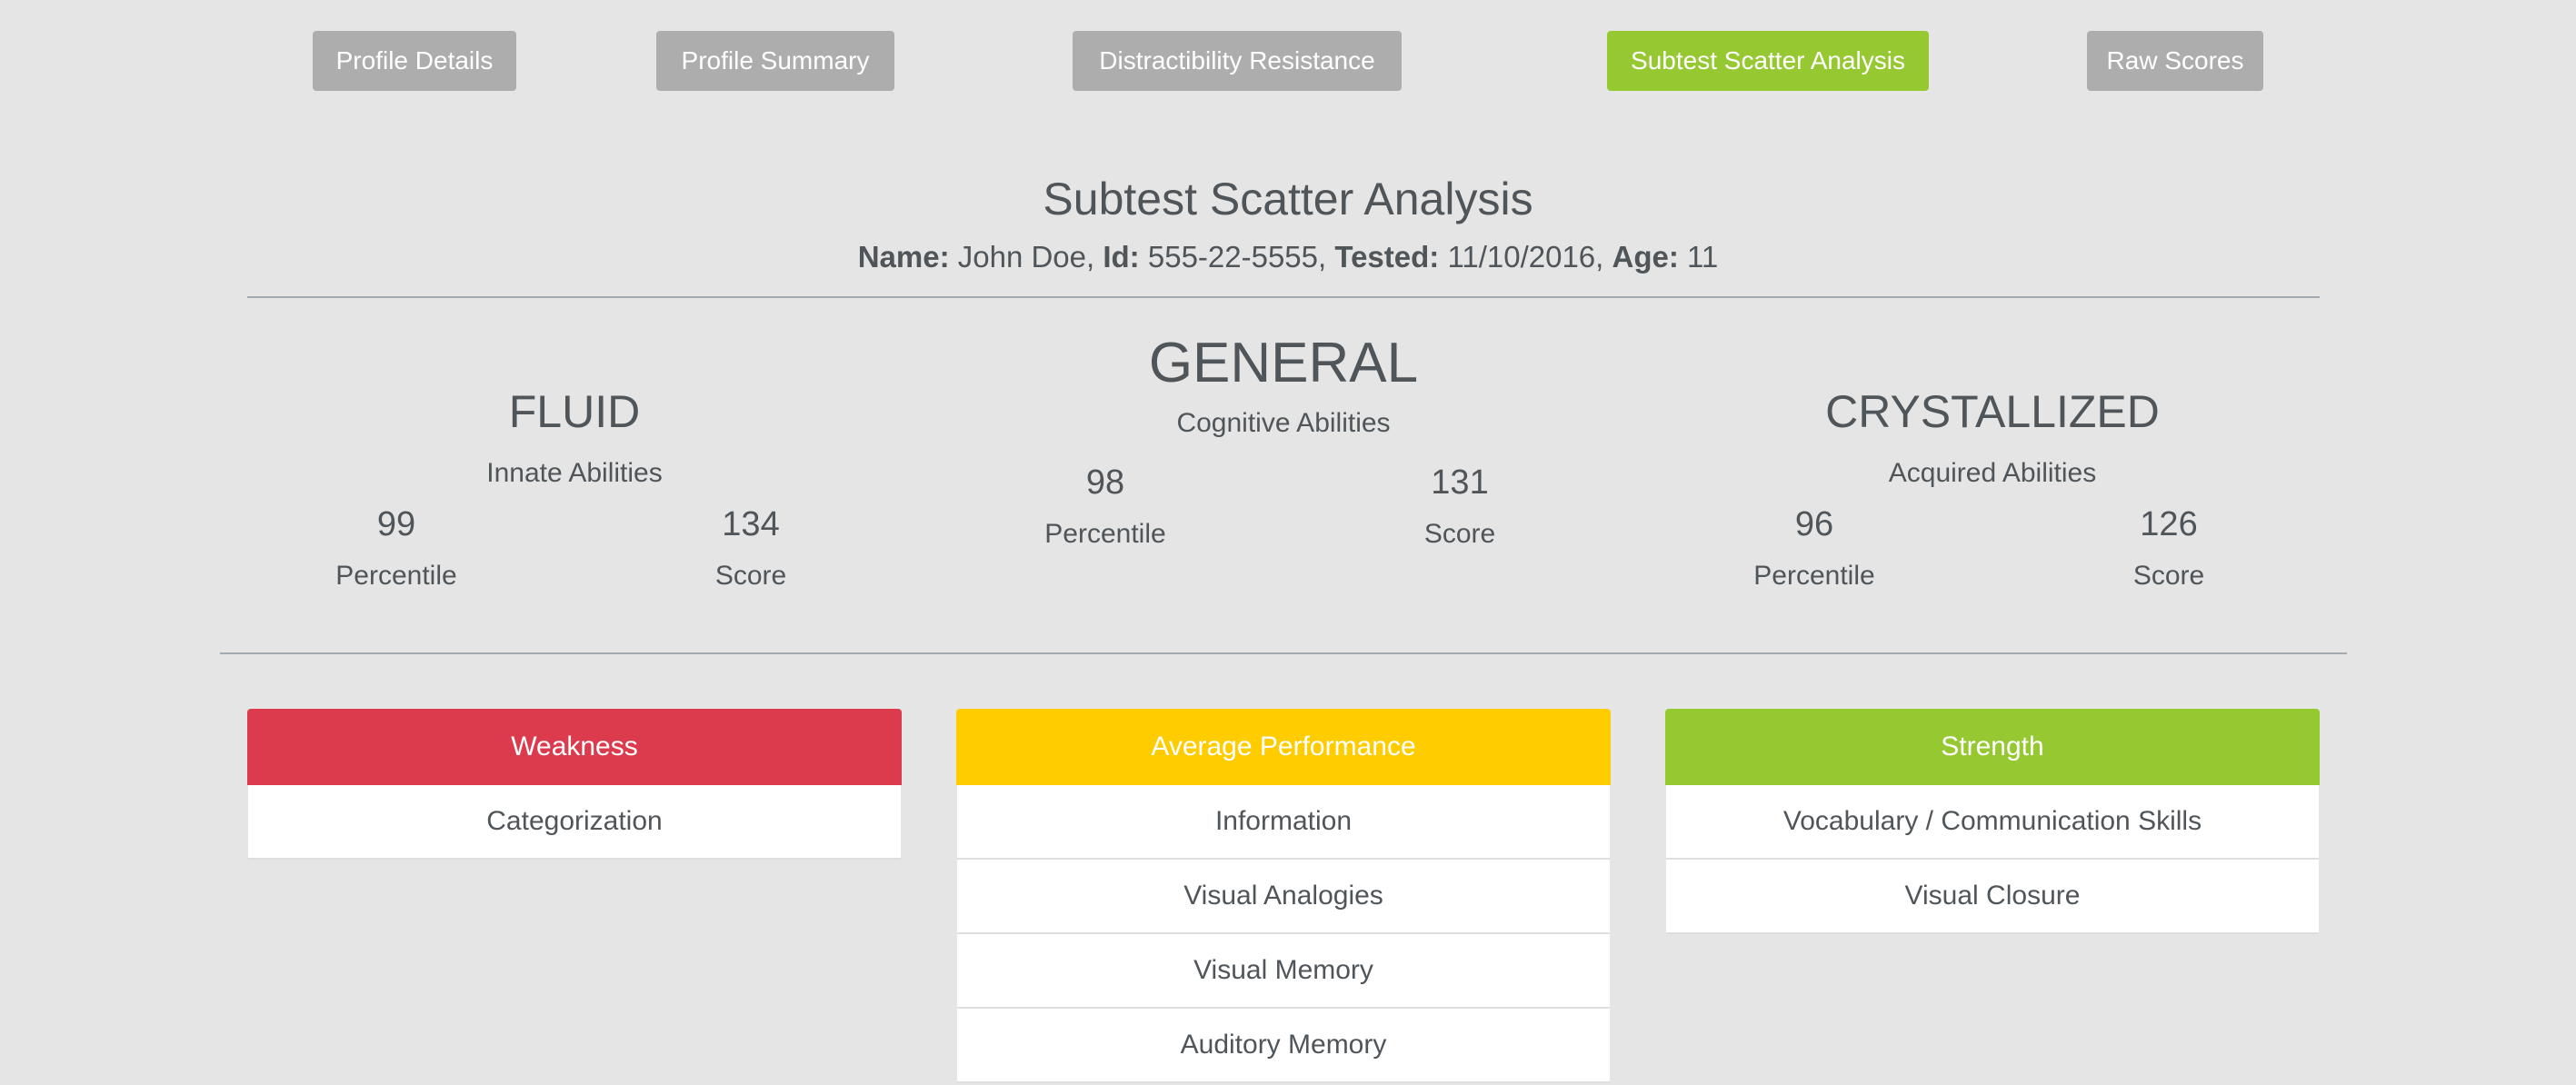 This screenshot has height=1085, width=2576. I want to click on crystallized-percentile-label: Percentile, so click(1814, 576).